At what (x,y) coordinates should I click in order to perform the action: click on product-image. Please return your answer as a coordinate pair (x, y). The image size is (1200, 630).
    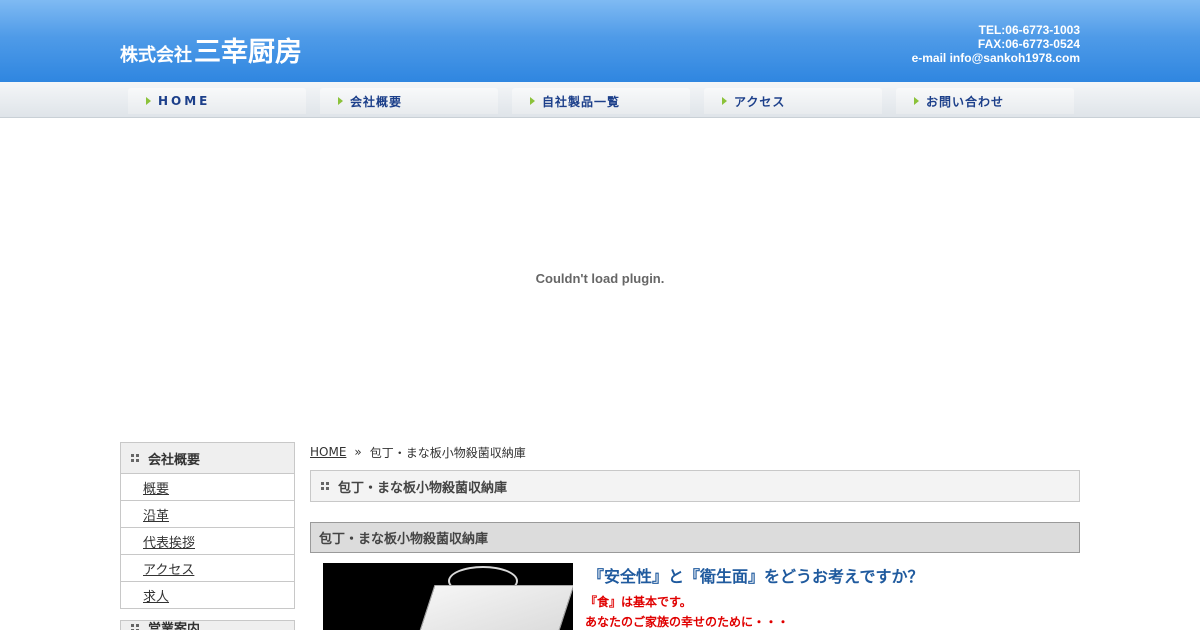
    Looking at the image, I should click on (448, 596).